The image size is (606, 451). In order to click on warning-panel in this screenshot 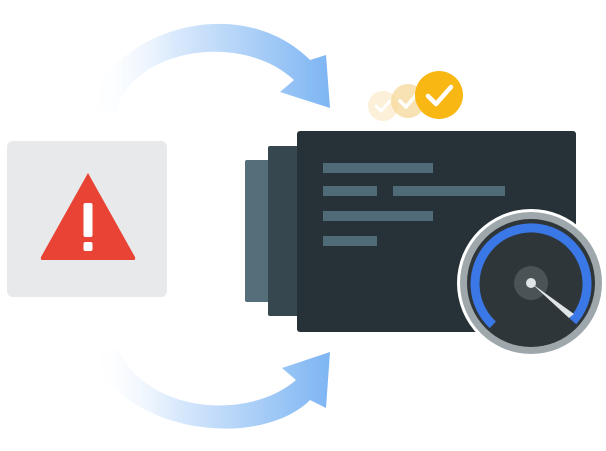, I will do `click(87, 219)`.